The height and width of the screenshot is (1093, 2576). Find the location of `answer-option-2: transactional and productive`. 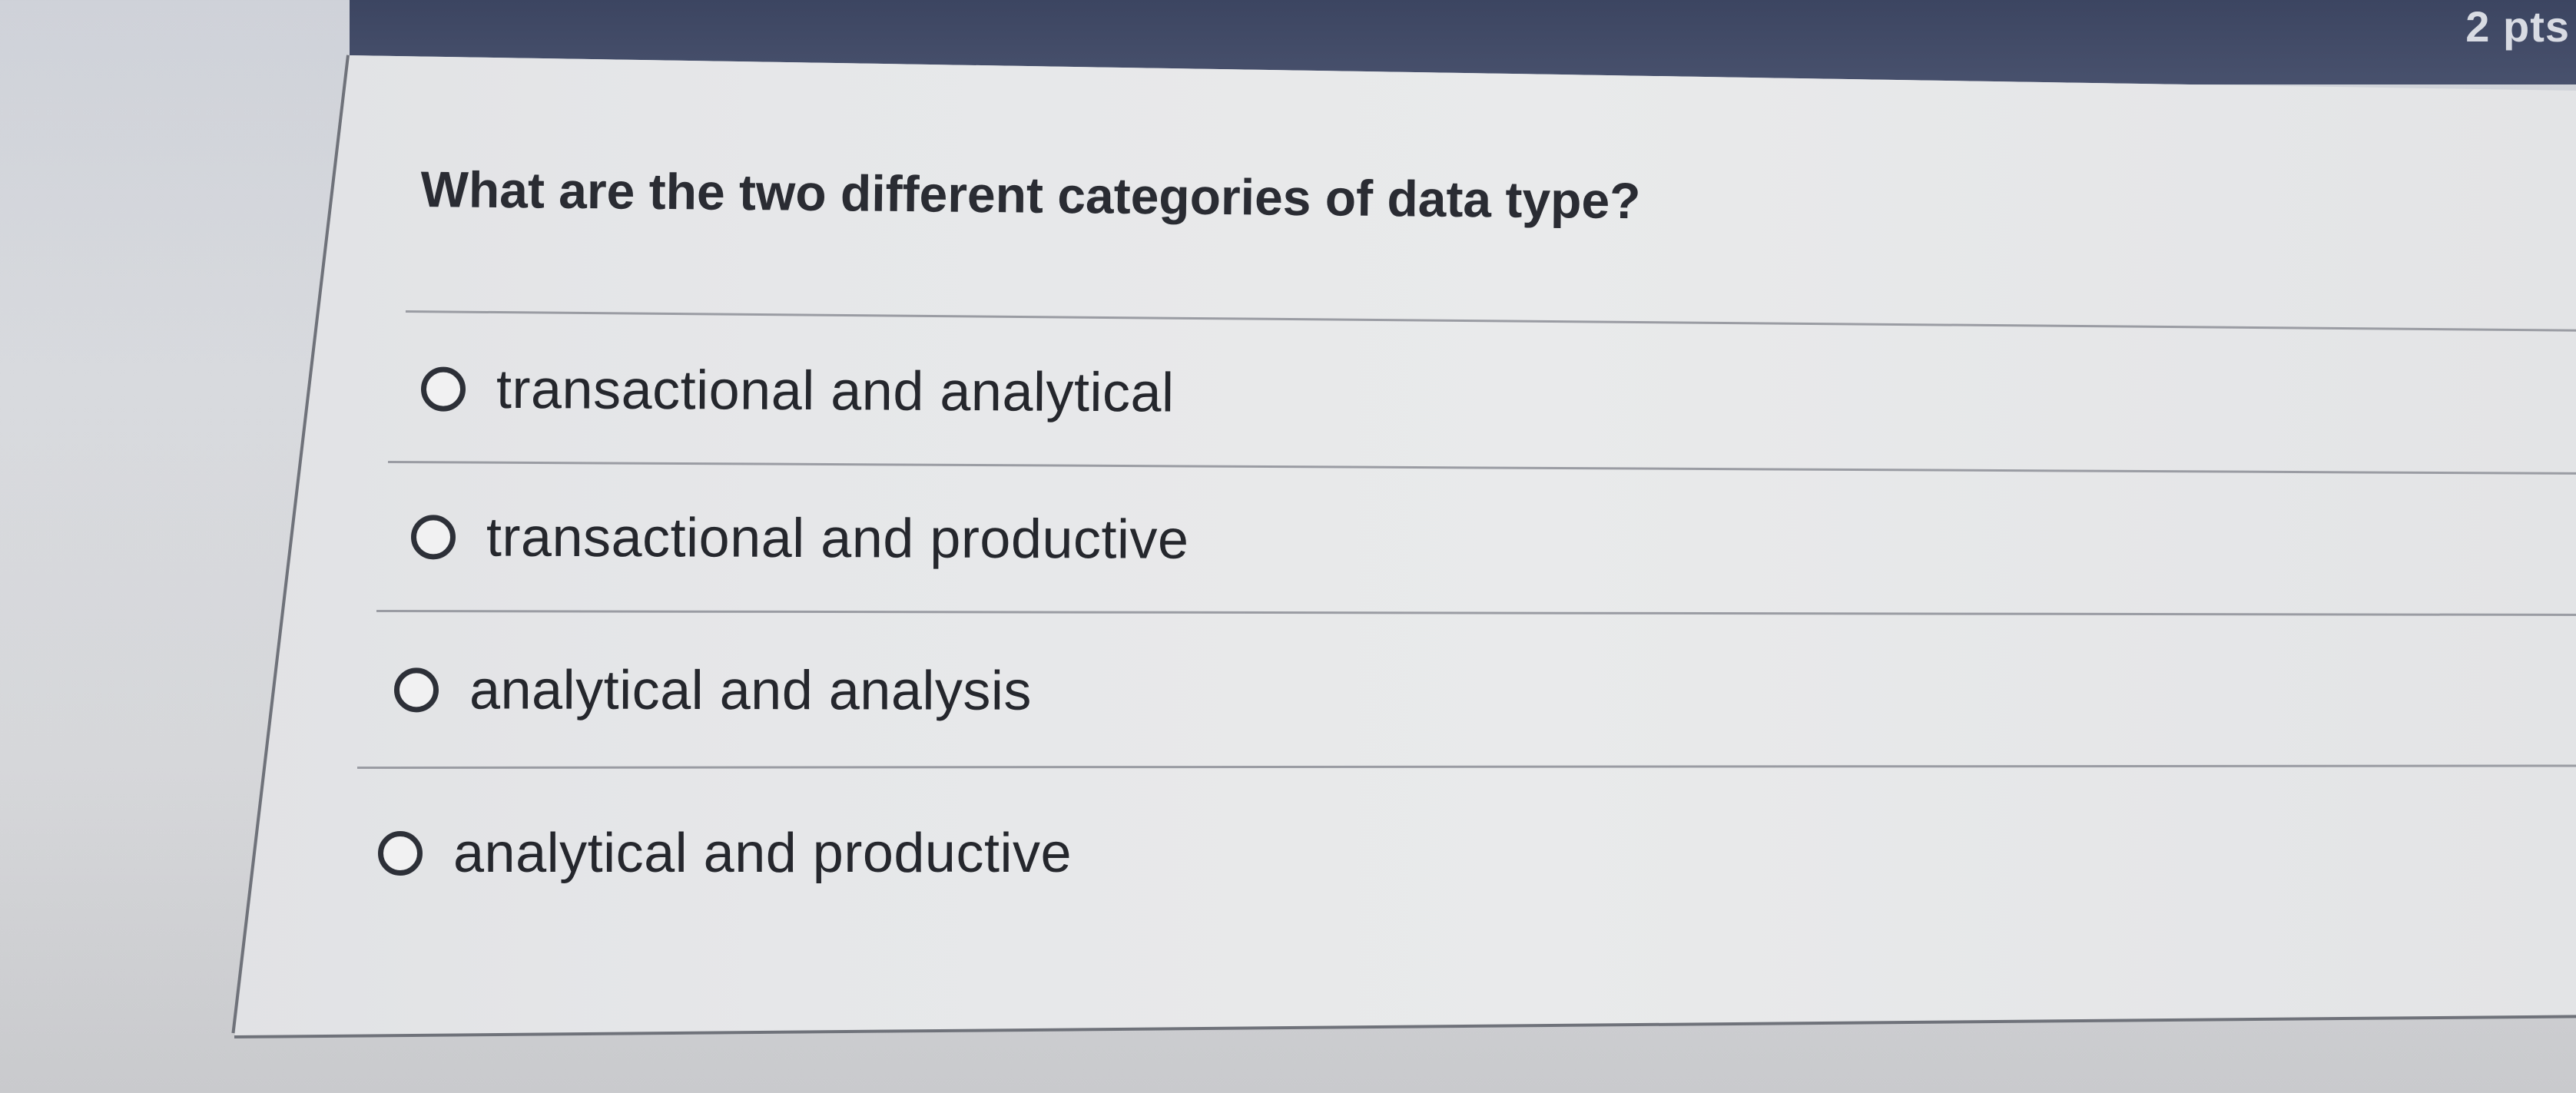

answer-option-2: transactional and productive is located at coordinates (799, 538).